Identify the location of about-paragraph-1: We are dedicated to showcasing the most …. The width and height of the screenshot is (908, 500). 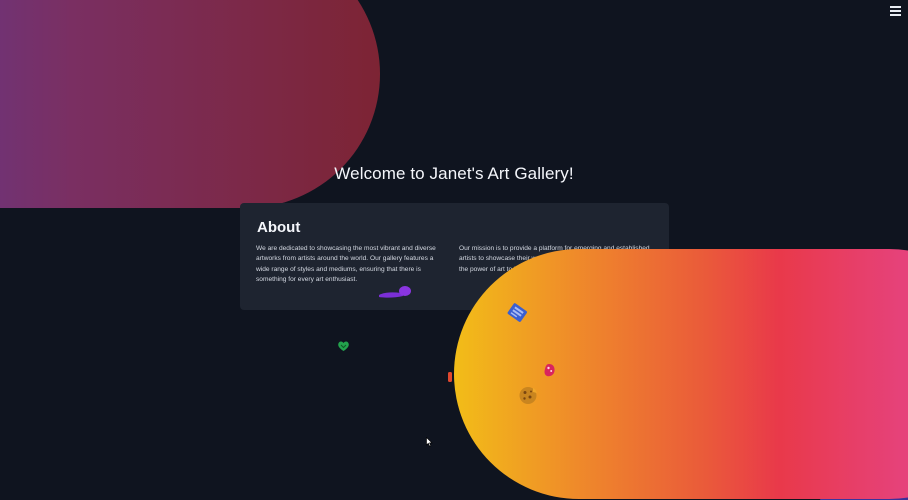
(346, 264).